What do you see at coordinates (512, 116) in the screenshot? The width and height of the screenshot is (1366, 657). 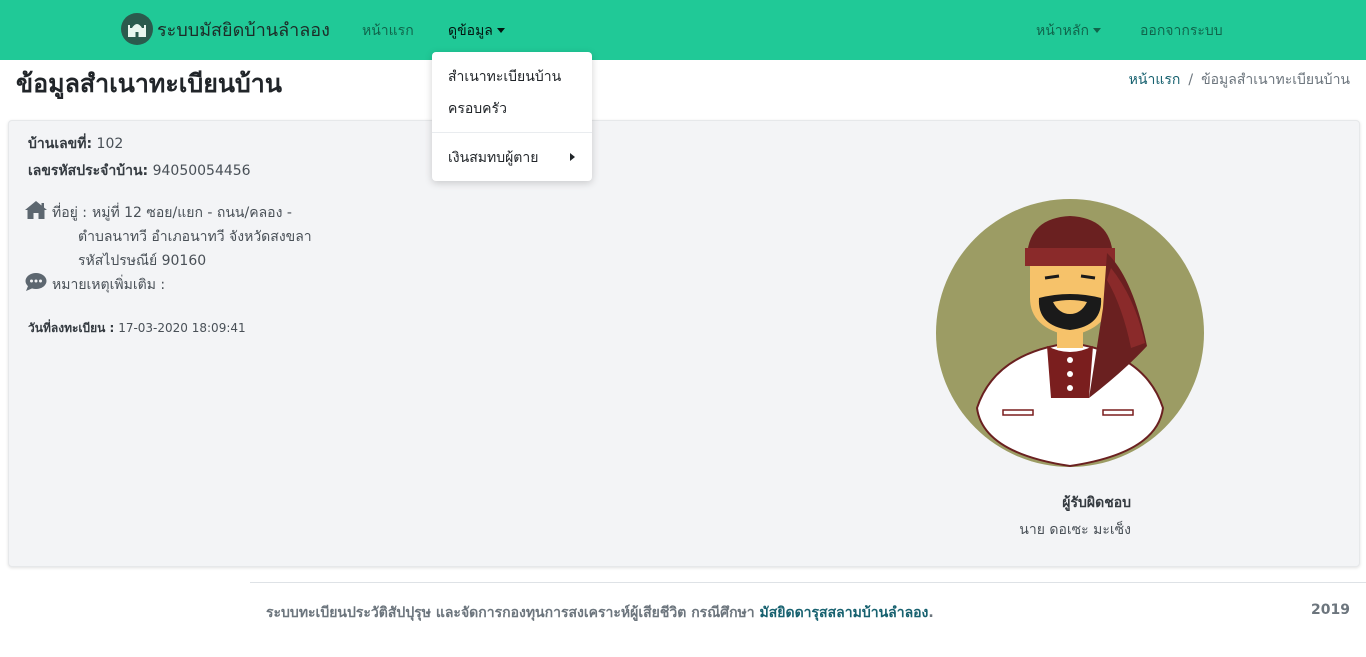 I see `view-data-dropdown-menu: สำเนาทะเบียนบ้าน ครอบครัว เงินสมทบผู้ตาย` at bounding box center [512, 116].